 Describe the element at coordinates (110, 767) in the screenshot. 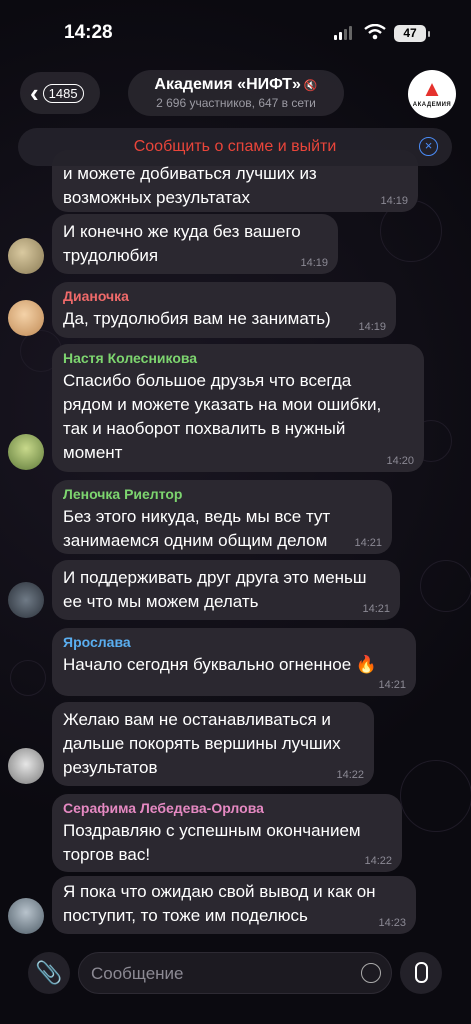

I see `message-line: результатов` at that location.